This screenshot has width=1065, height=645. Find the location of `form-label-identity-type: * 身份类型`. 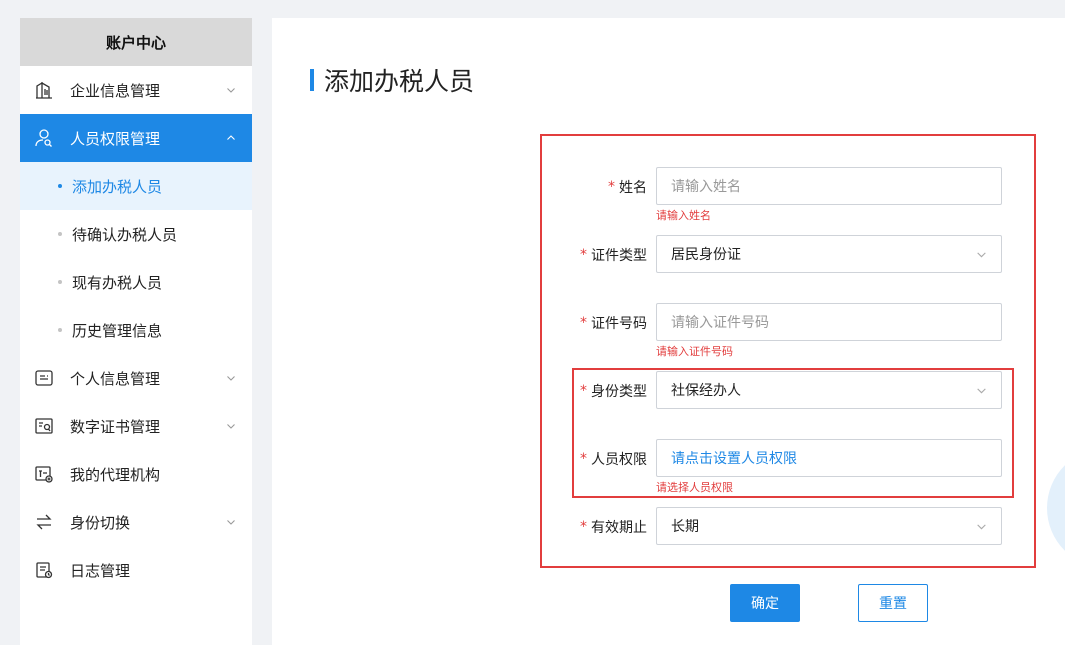

form-label-identity-type: * 身份类型 is located at coordinates (613, 391).